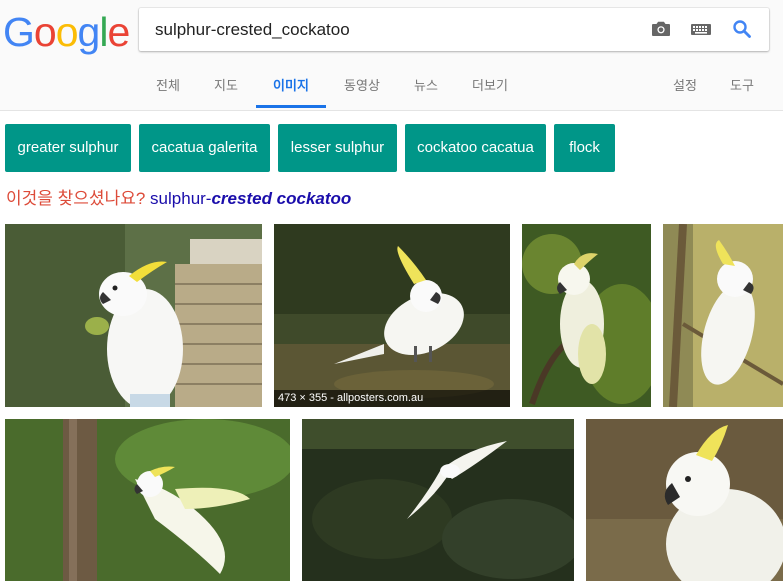 The height and width of the screenshot is (581, 783). I want to click on chip-greater-sulphur: greater sulphur, so click(68, 148).